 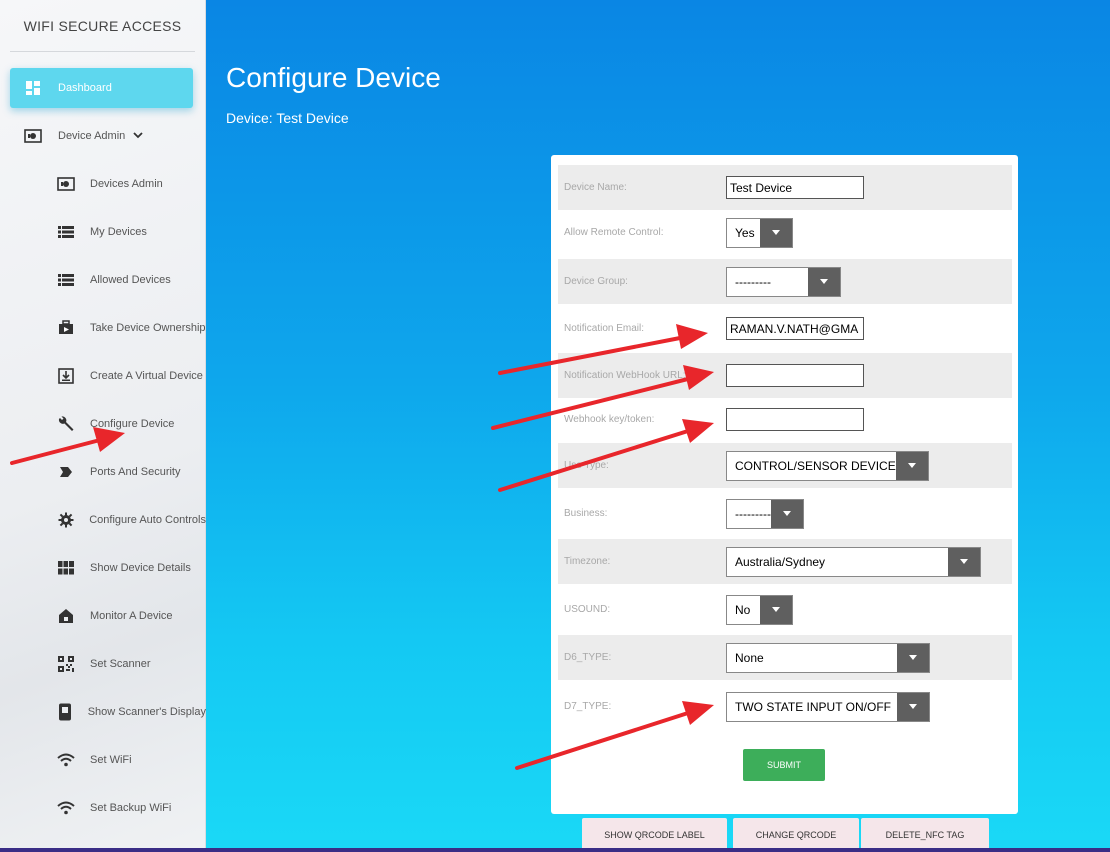 I want to click on sidebar-item-label: Dashboard, so click(x=85, y=88).